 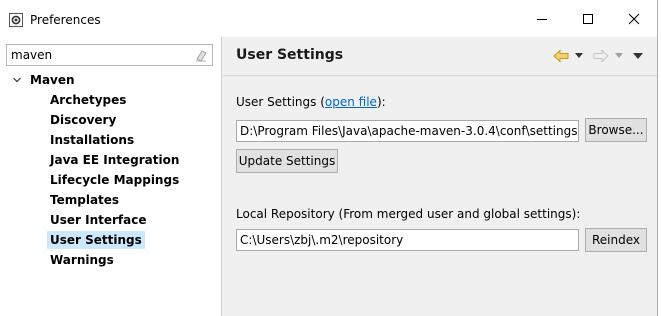 What do you see at coordinates (92, 140) in the screenshot?
I see `tree-item-installations: Installations` at bounding box center [92, 140].